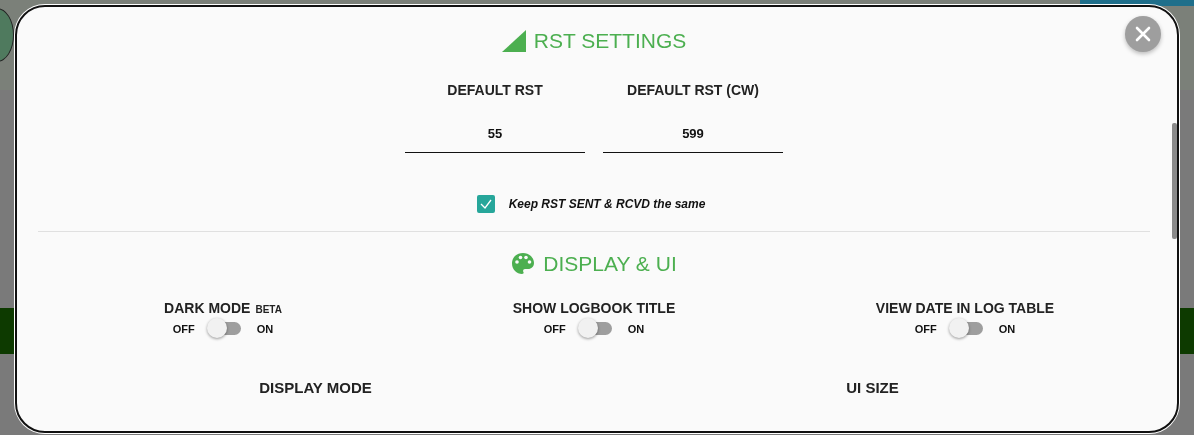  I want to click on setting-label: SHOW LOGBOOK TITLE, so click(594, 308).